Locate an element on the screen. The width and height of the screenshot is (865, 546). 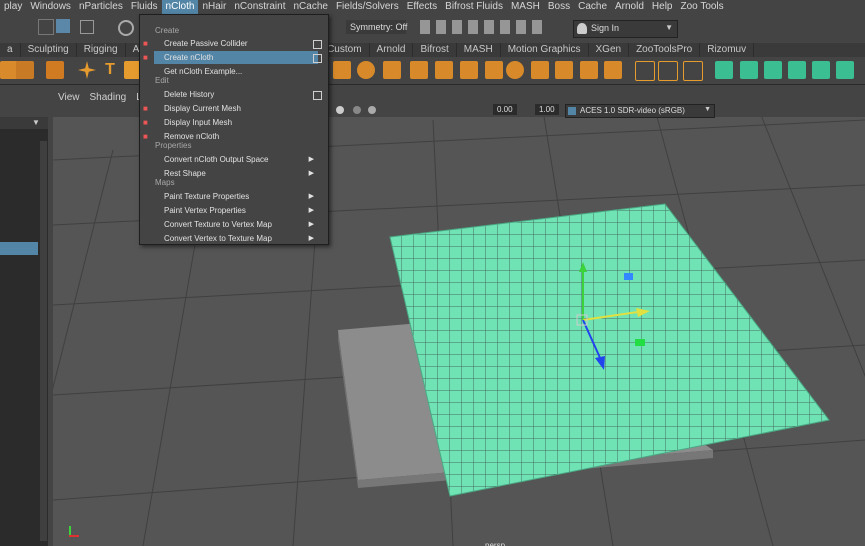
menu-ncloth: nCloth is located at coordinates (180, 7).